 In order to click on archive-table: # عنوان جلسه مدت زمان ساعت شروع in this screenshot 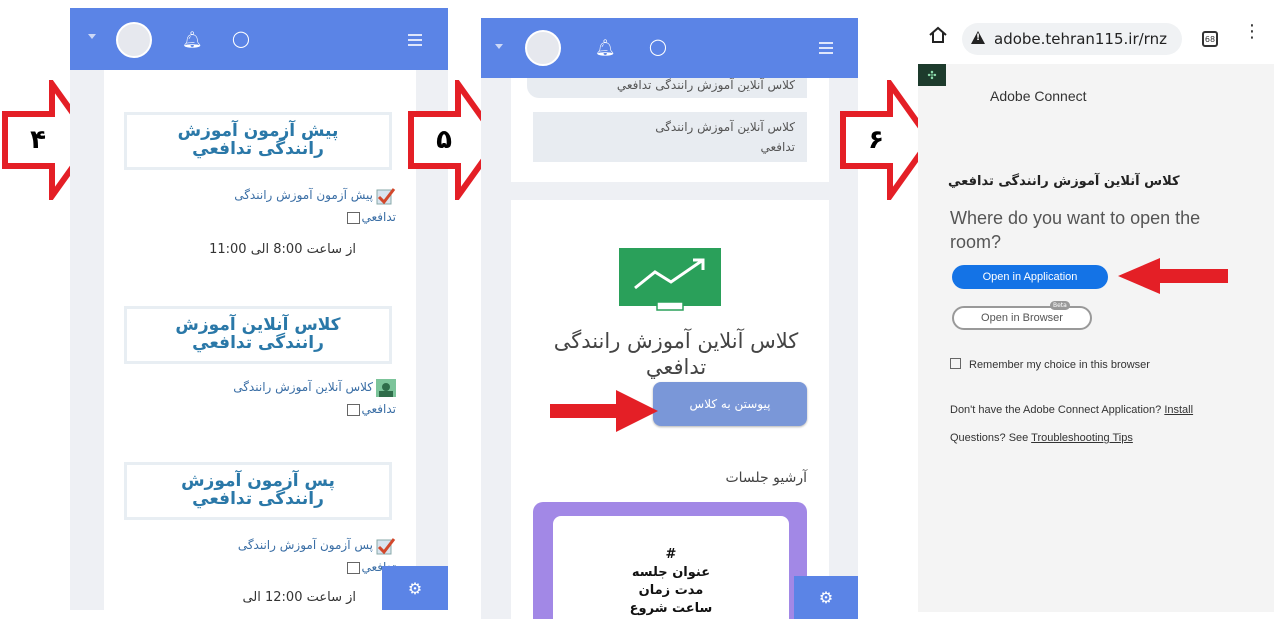, I will do `click(670, 560)`.